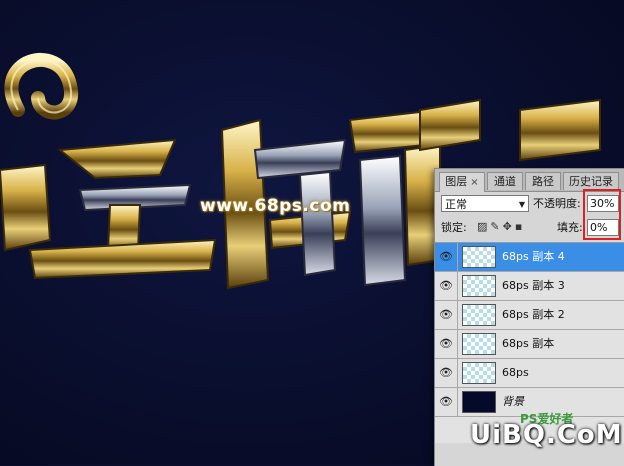 Image resolution: width=624 pixels, height=466 pixels. I want to click on close-icon: ×, so click(474, 182).